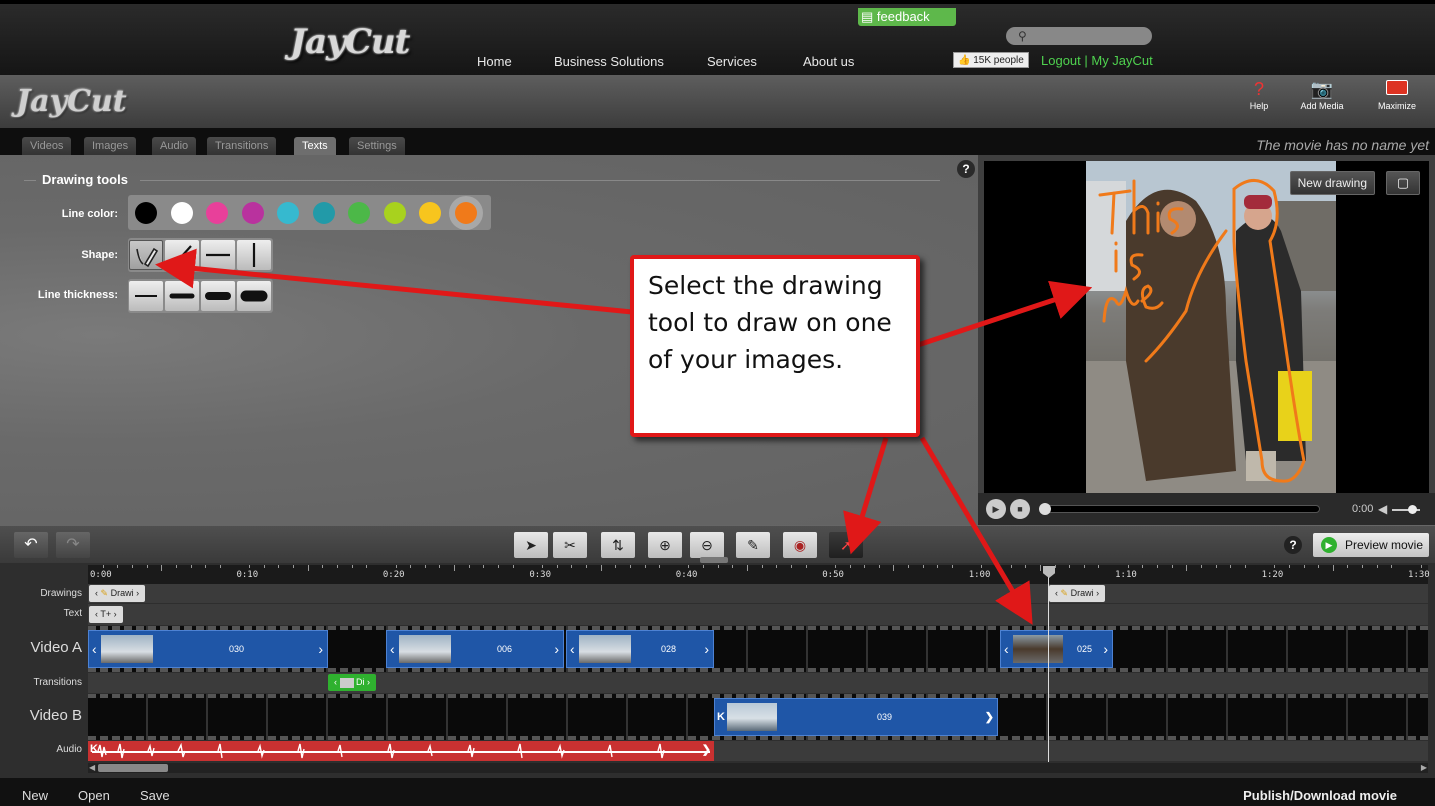 The width and height of the screenshot is (1435, 806). Describe the element at coordinates (907, 17) in the screenshot. I see `feedback-button: ▤ feedback` at that location.